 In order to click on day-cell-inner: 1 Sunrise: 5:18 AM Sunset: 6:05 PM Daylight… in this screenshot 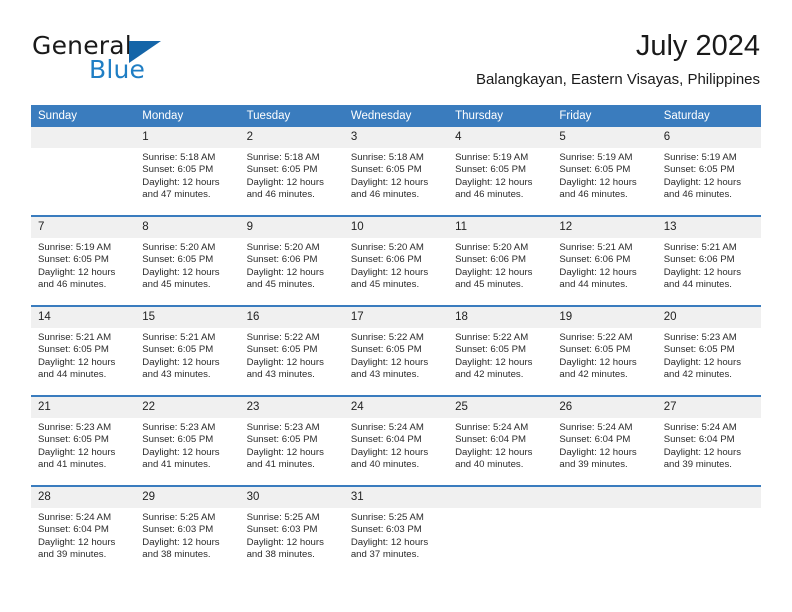, I will do `click(187, 171)`.